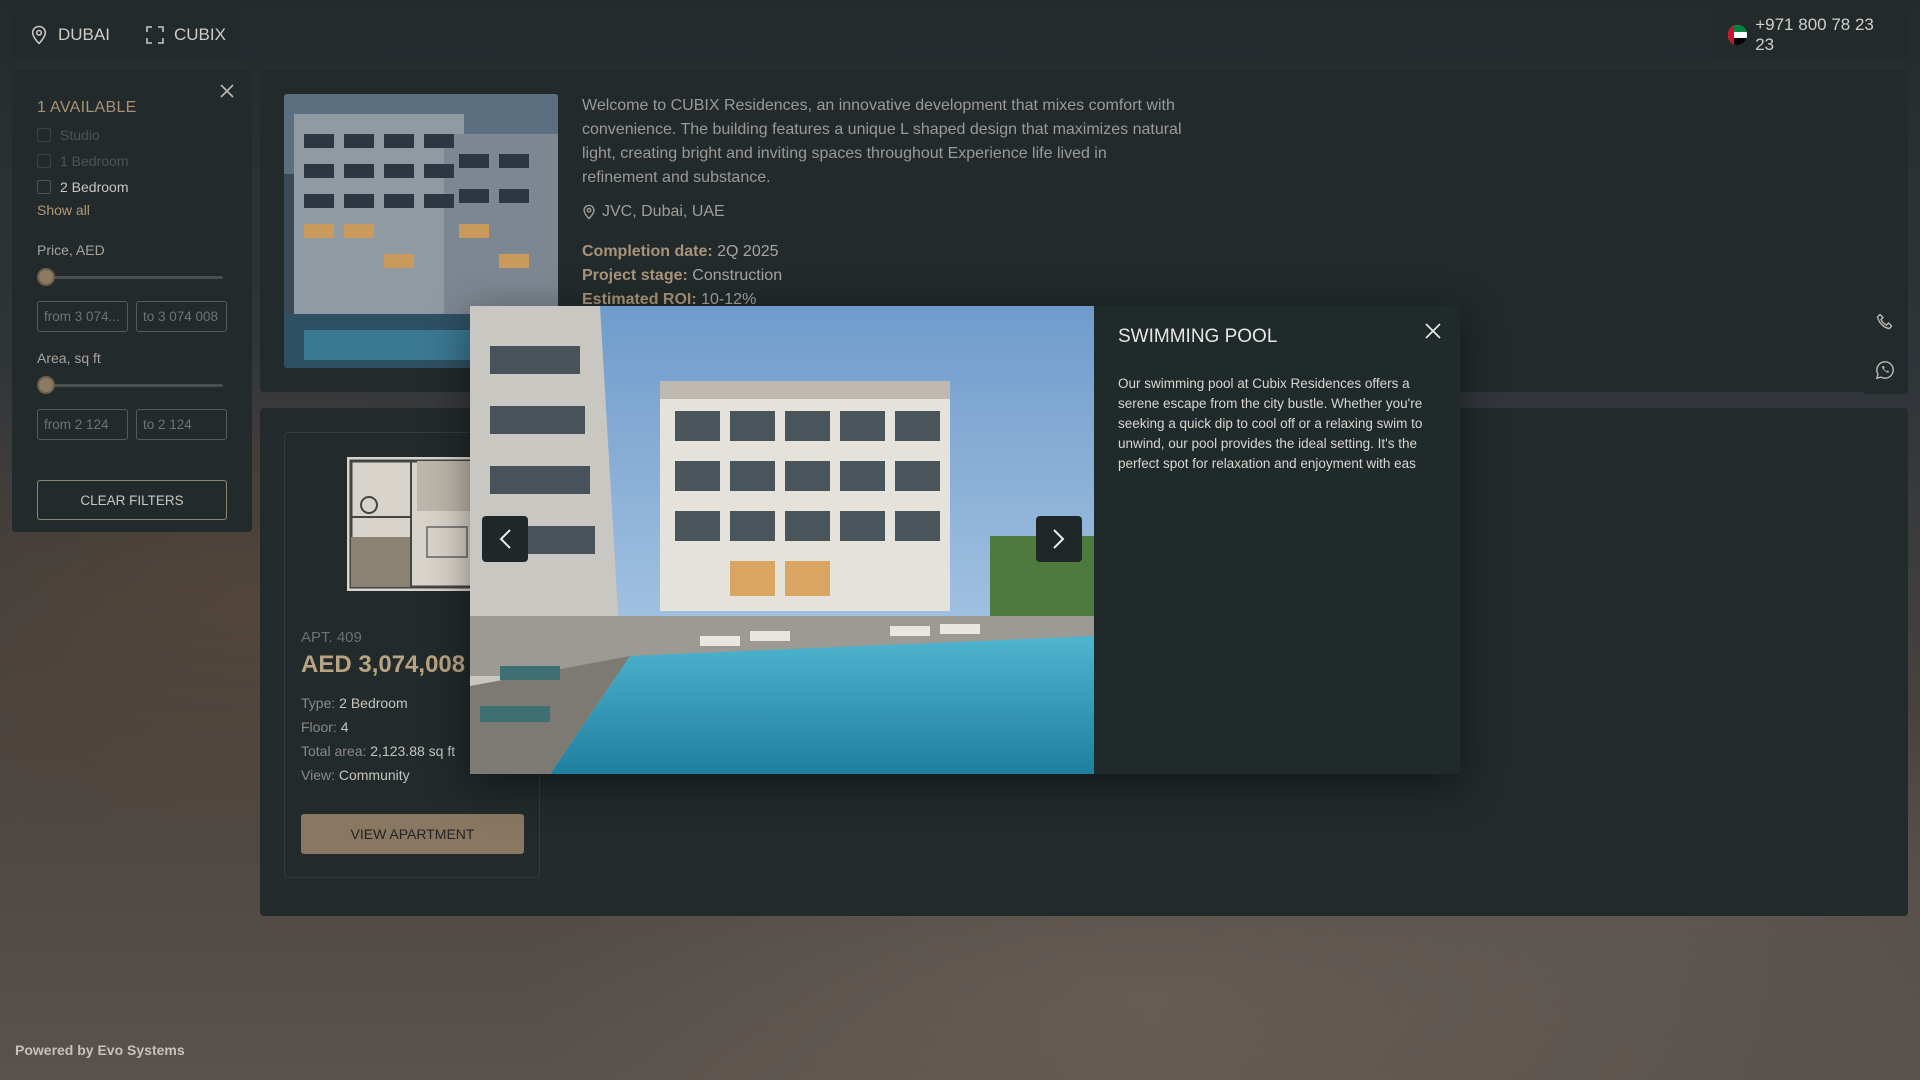  I want to click on clear-filters-button: CLEAR FILTERS, so click(132, 500).